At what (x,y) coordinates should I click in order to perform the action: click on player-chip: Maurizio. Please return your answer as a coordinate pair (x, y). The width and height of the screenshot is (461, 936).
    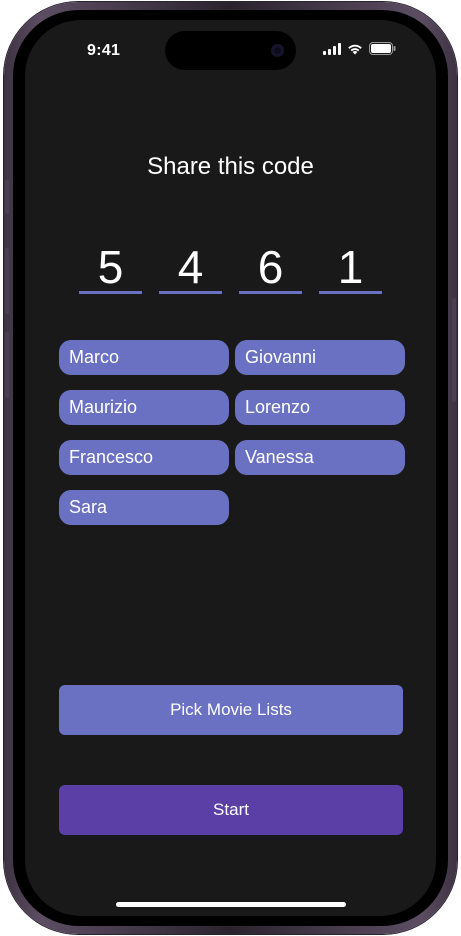
    Looking at the image, I should click on (144, 407).